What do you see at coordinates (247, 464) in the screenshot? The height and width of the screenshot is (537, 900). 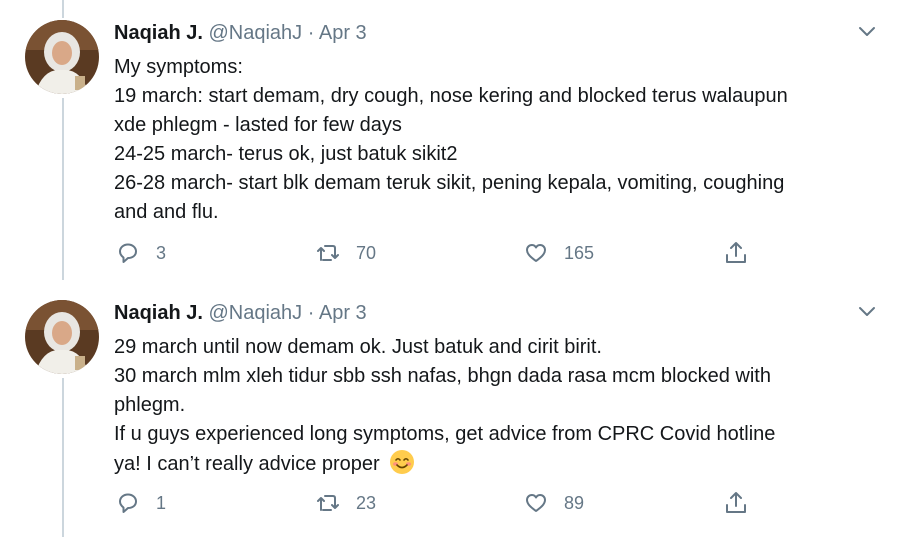 I see `tweet-line: ya! I can’t really advice proper` at bounding box center [247, 464].